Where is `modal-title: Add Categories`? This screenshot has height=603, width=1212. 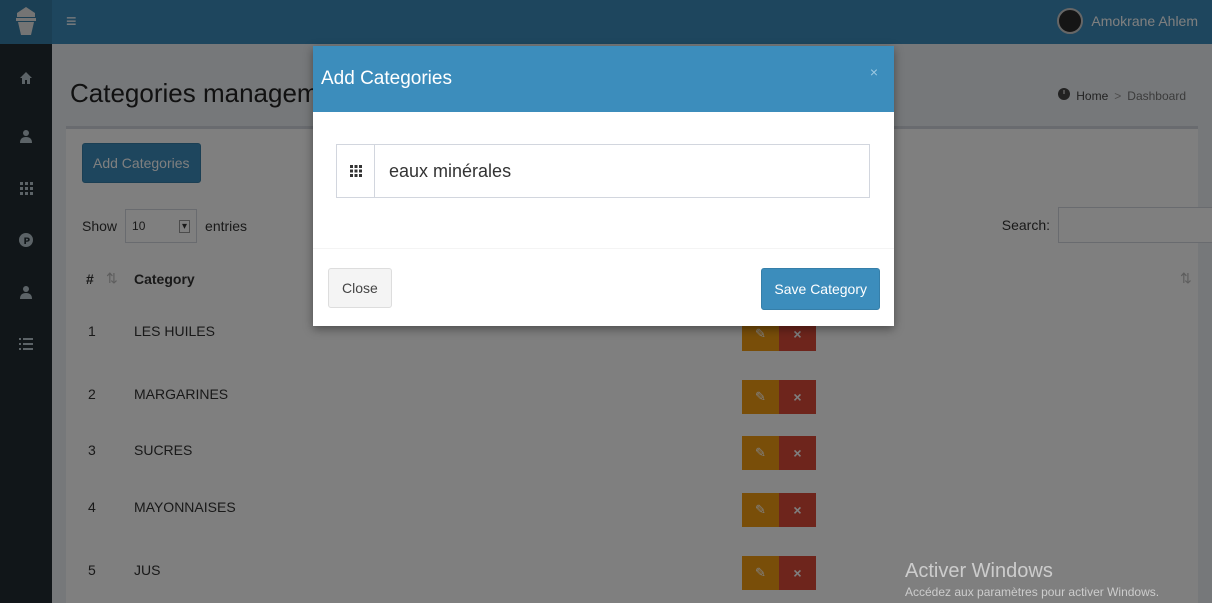 modal-title: Add Categories is located at coordinates (386, 78).